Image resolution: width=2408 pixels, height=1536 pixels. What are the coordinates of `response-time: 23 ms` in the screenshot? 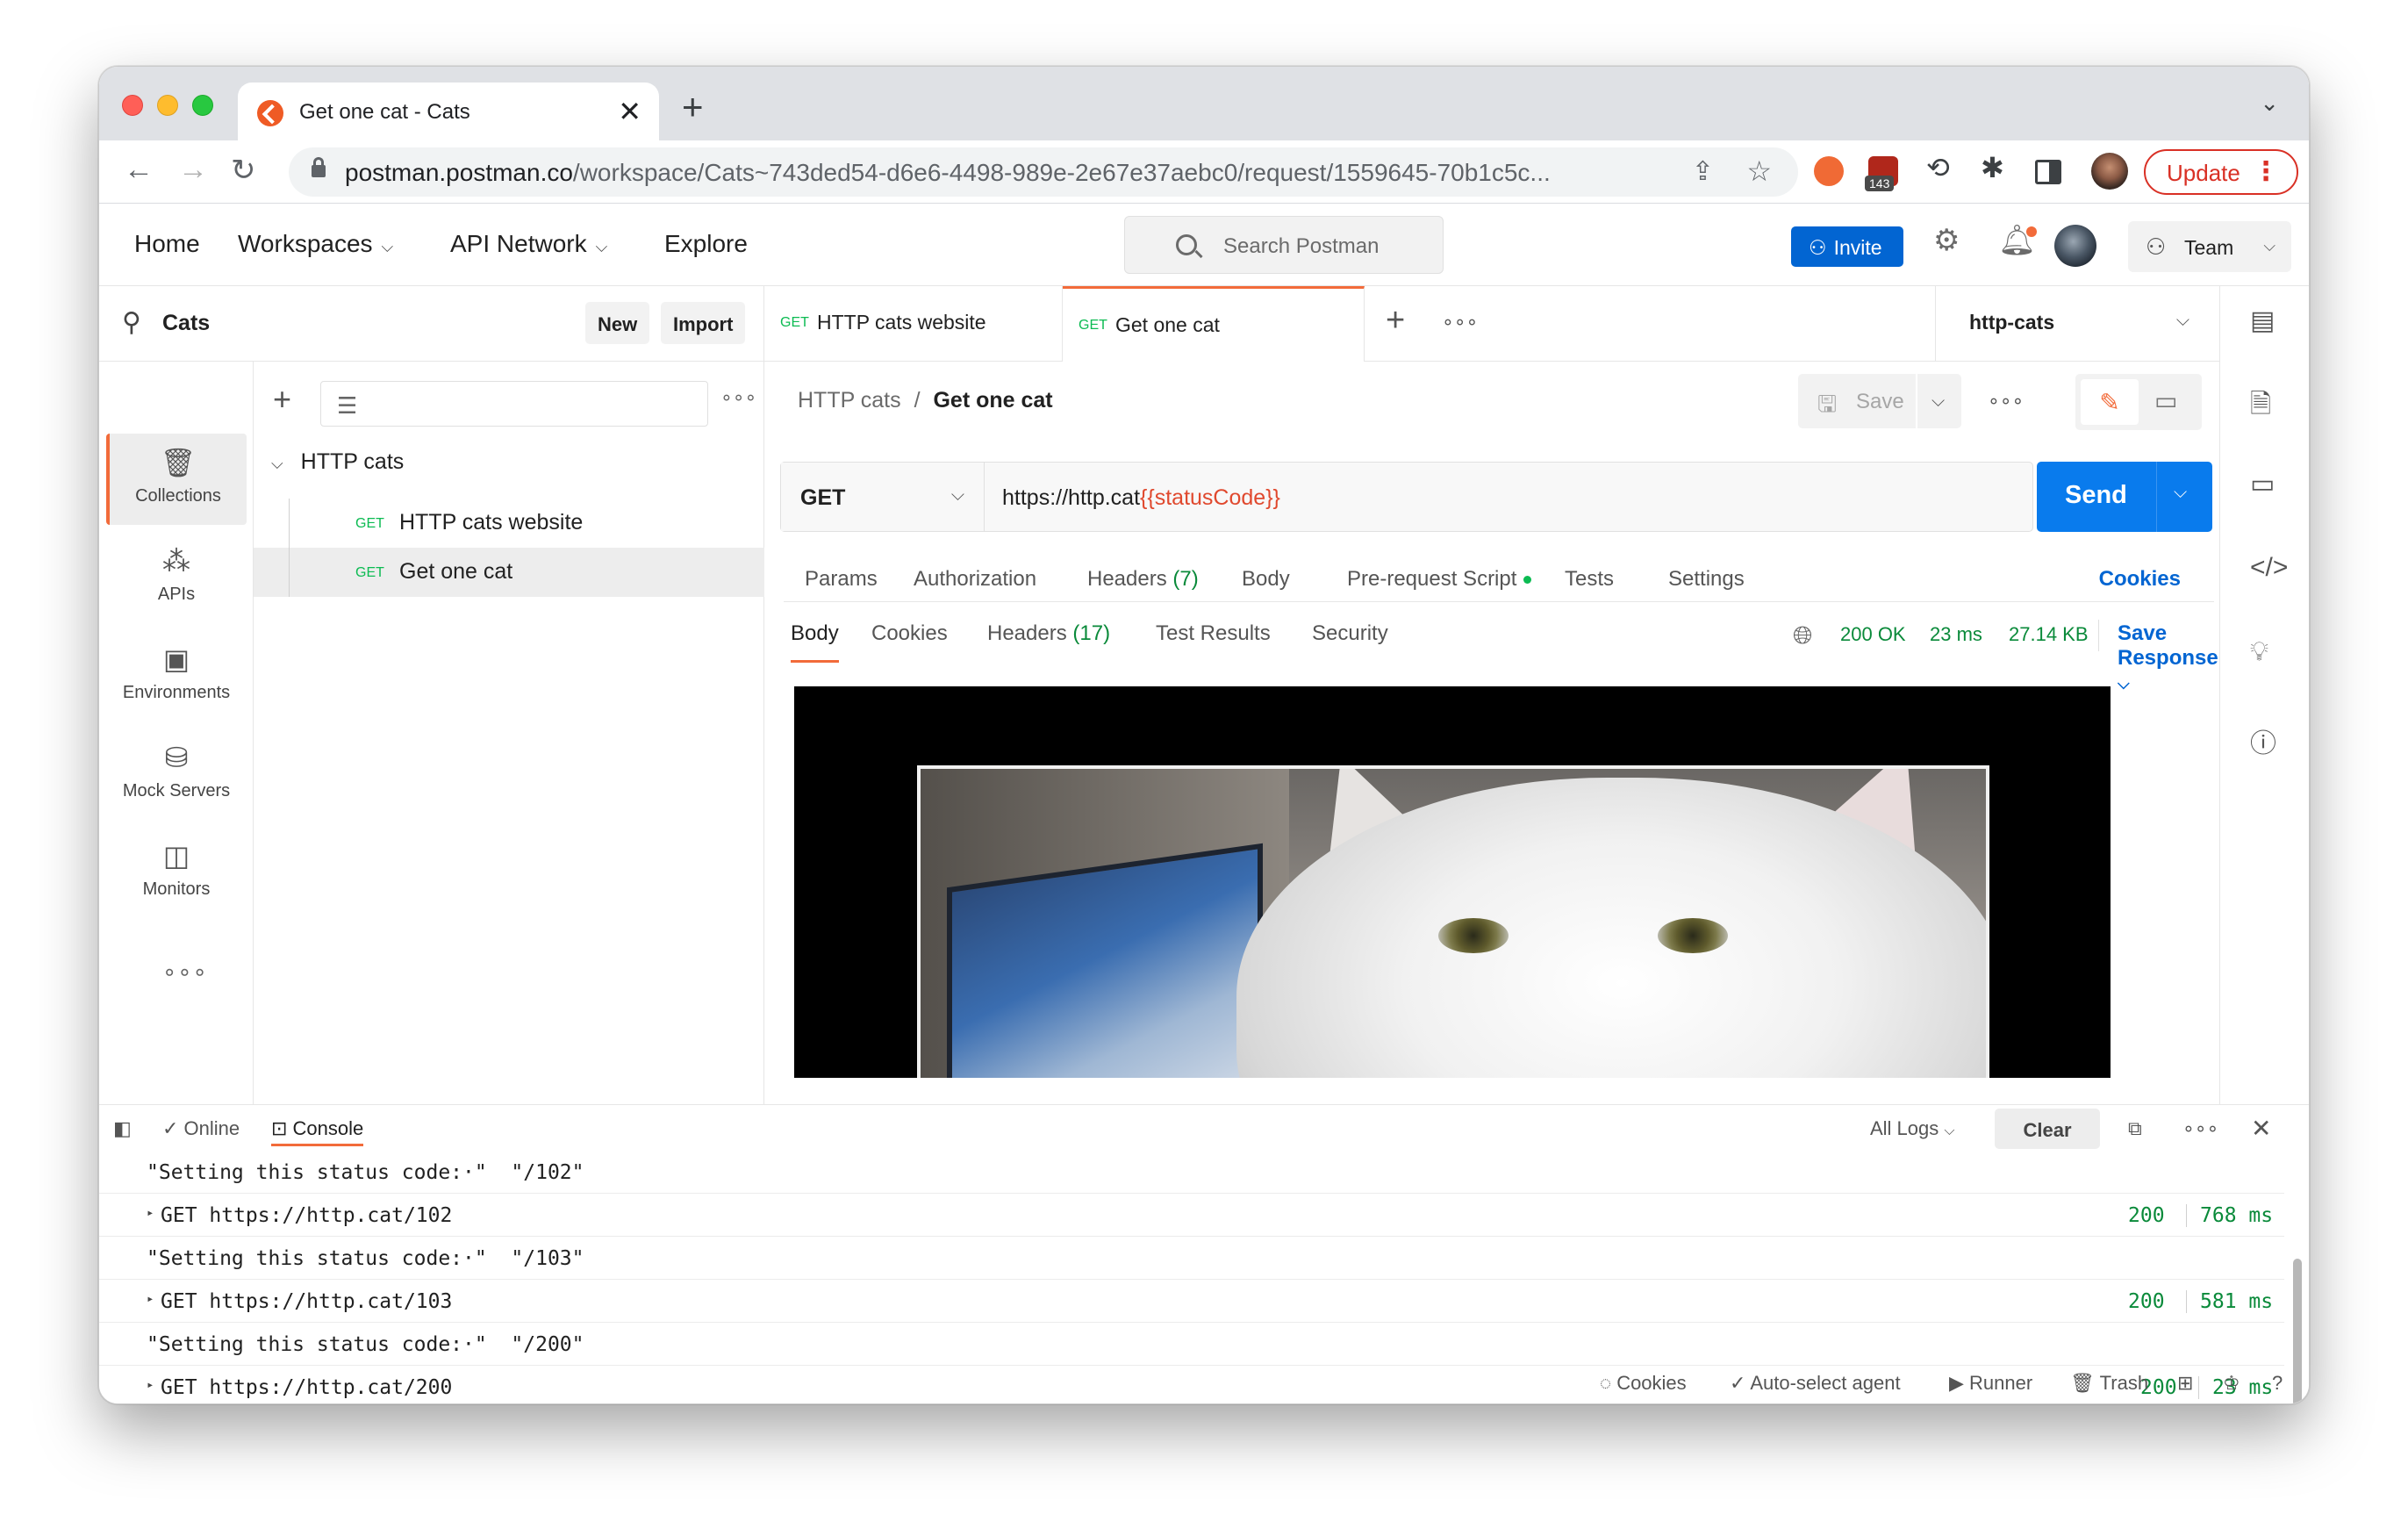 It's located at (1956, 634).